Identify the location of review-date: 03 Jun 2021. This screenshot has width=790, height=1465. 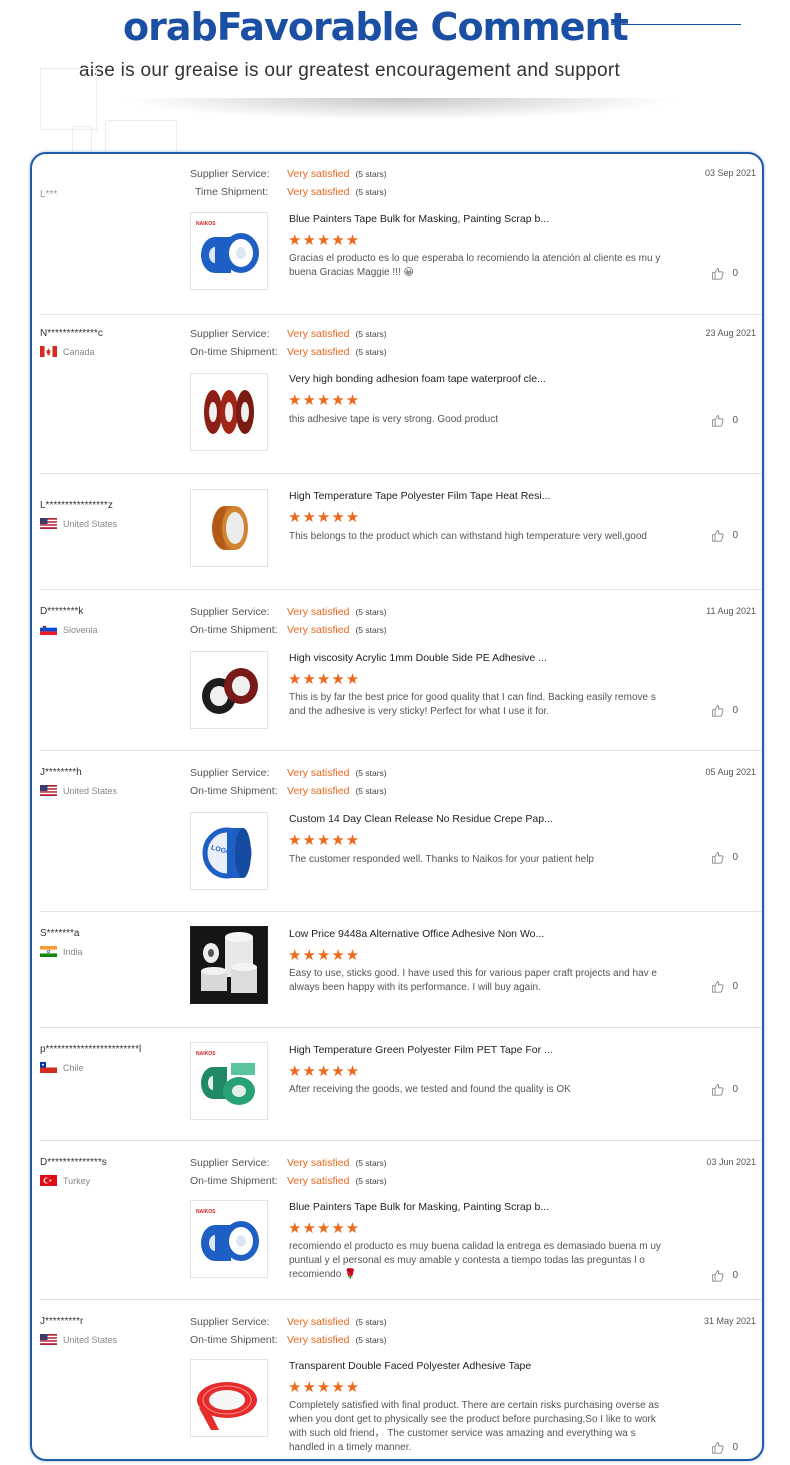
(731, 1162).